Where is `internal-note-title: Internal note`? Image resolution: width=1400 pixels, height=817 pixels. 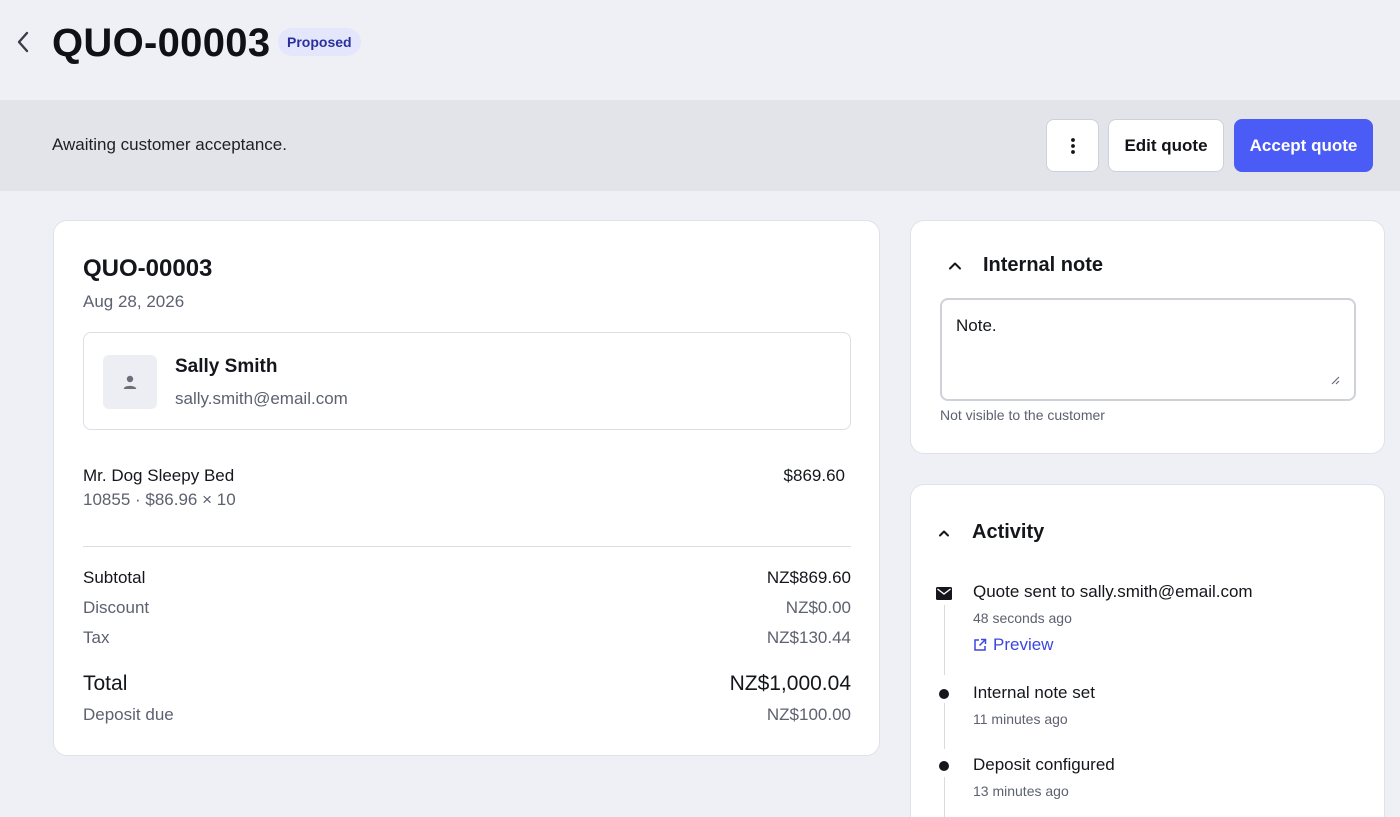 internal-note-title: Internal note is located at coordinates (1043, 265).